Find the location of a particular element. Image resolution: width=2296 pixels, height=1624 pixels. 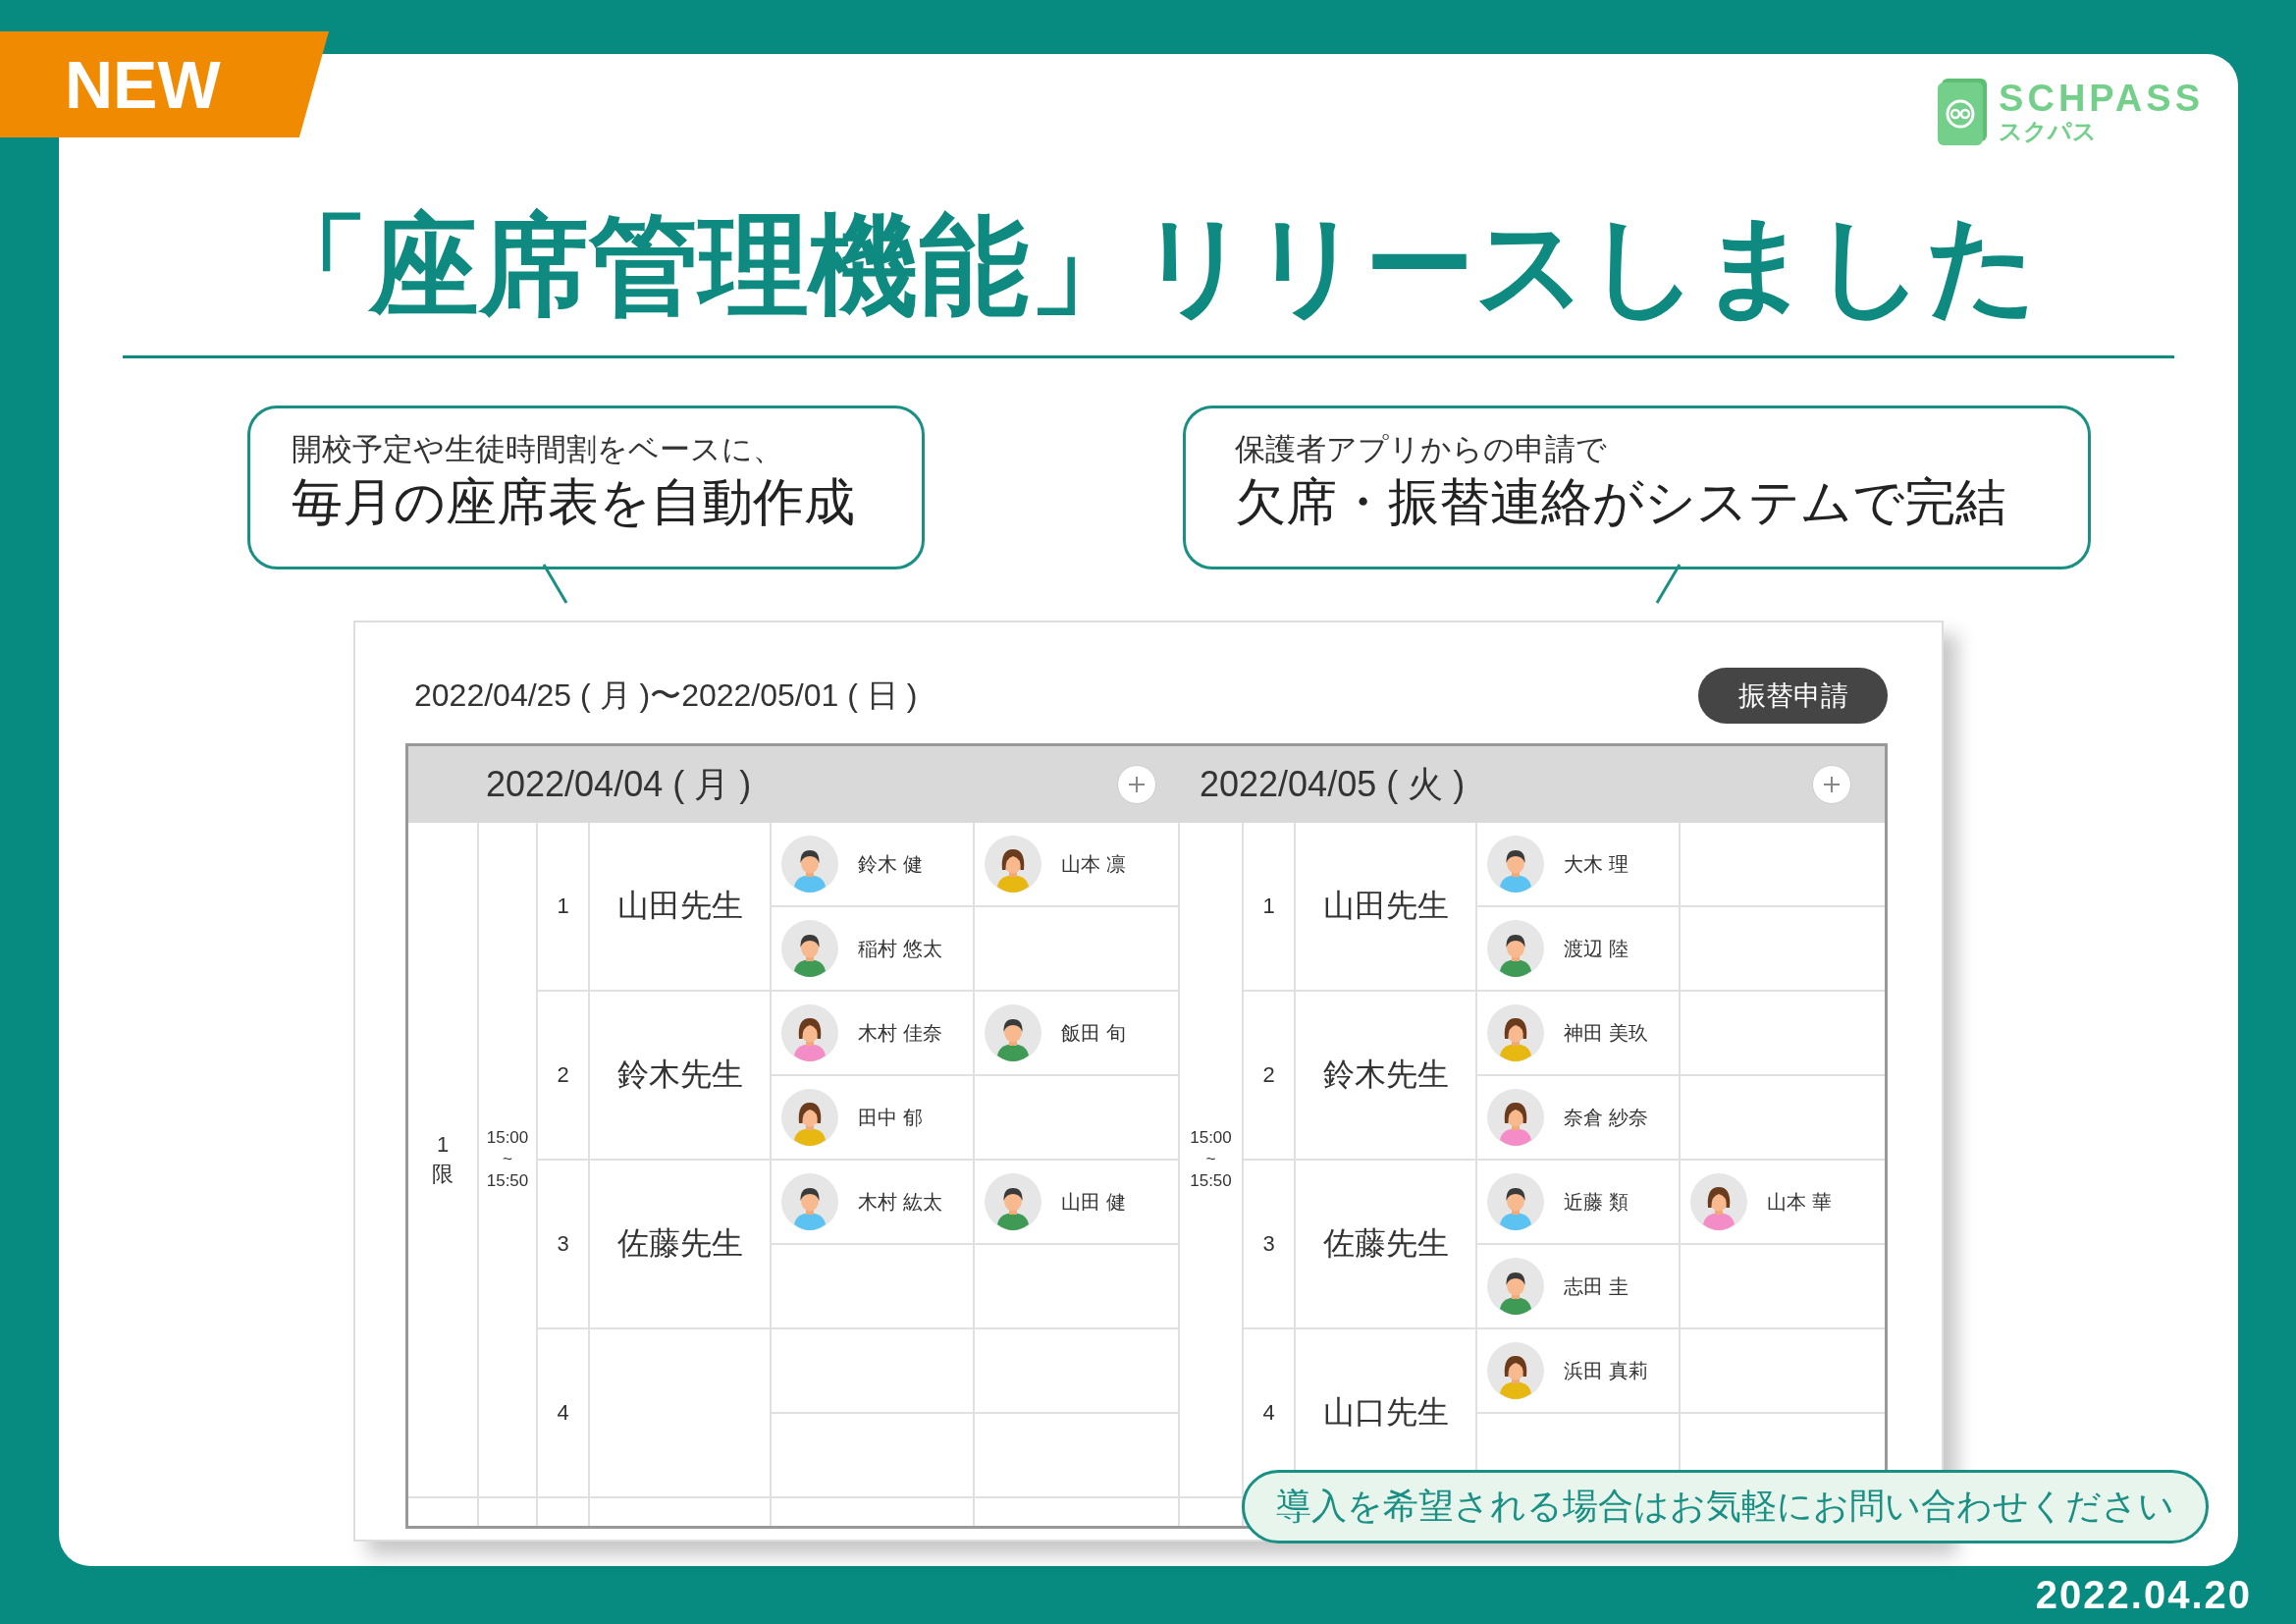

student-name: 木村 紘太 is located at coordinates (900, 1202).